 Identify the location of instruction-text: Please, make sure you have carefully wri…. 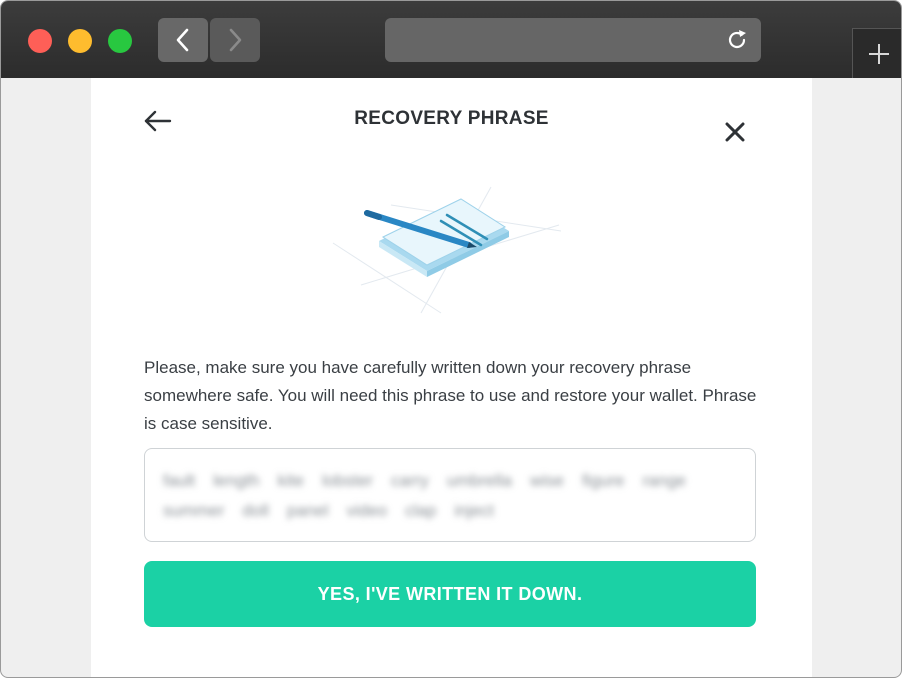
(450, 395).